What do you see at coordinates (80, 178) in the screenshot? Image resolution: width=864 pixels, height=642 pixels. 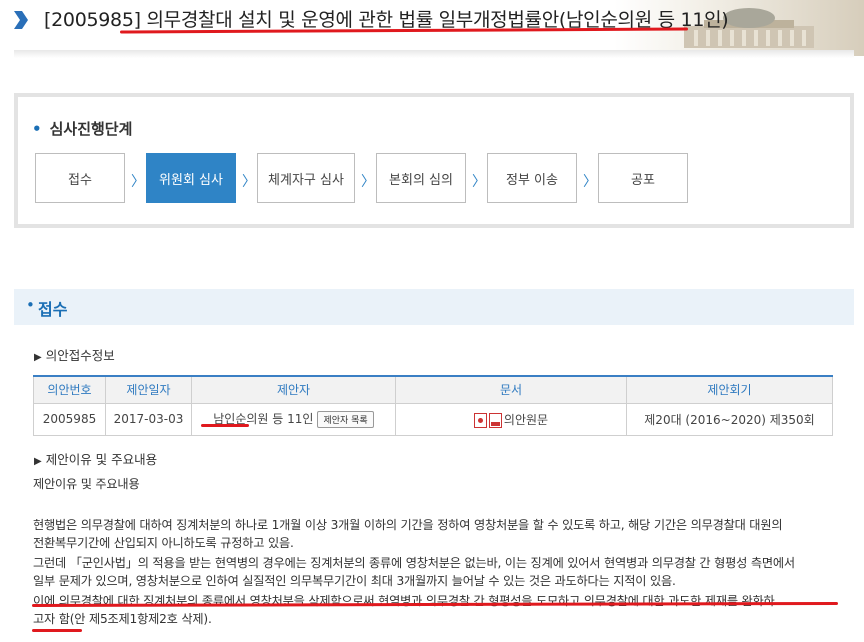 I see `stage-step-received: 접수` at bounding box center [80, 178].